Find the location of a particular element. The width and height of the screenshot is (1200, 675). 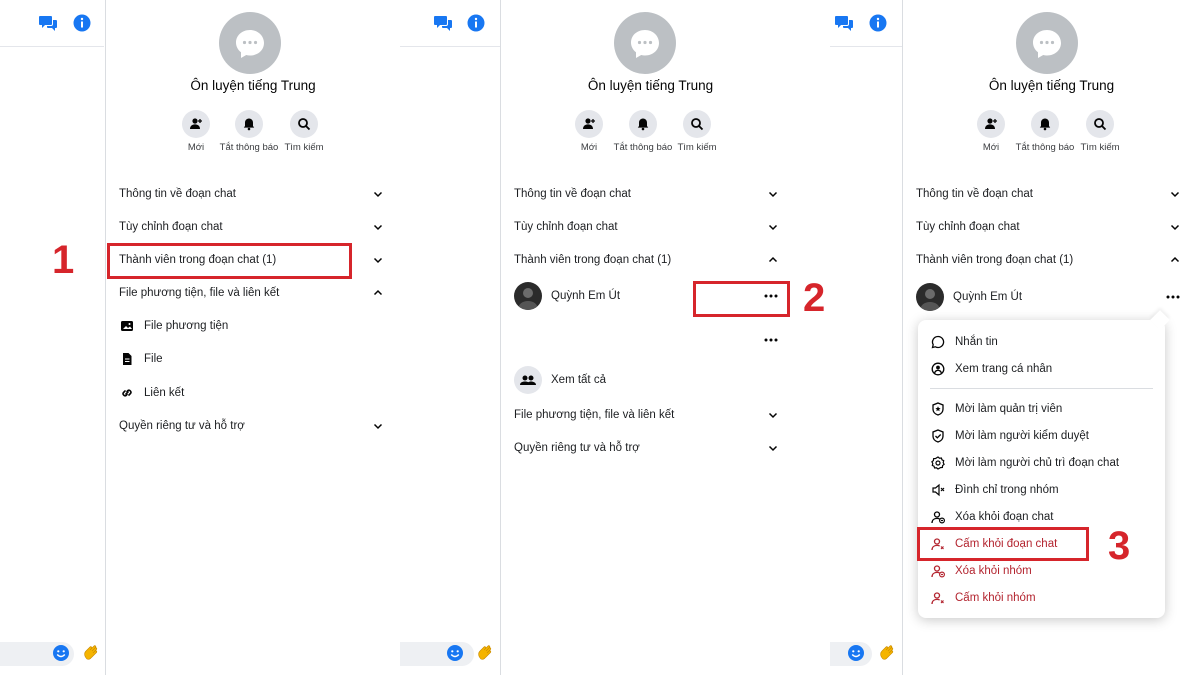

highlight-ban-from-chat is located at coordinates (1003, 544).